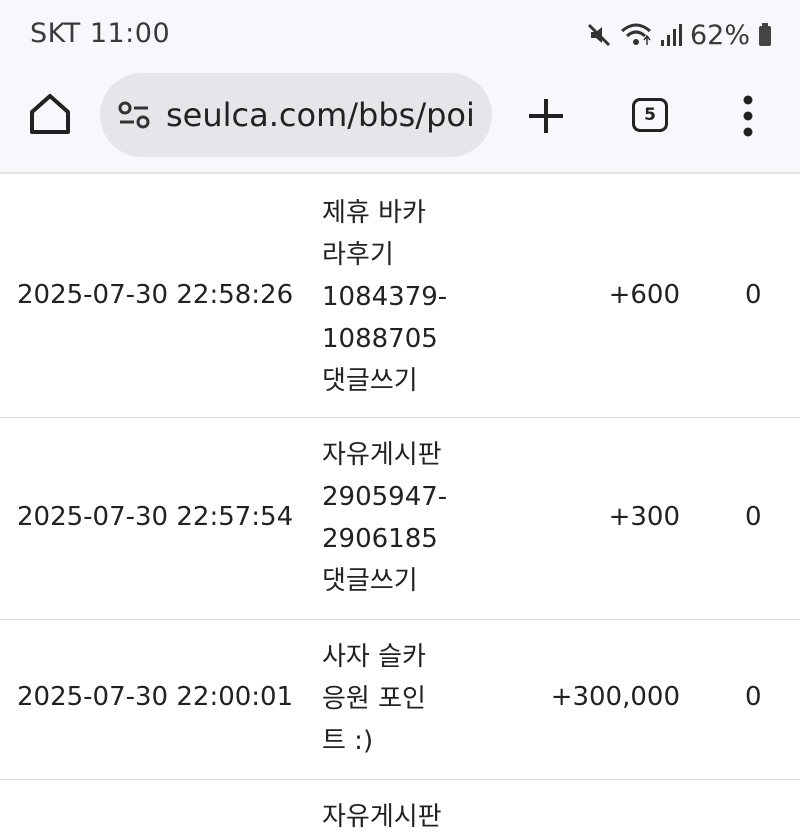  I want to click on status-icons: 62%, so click(679, 35).